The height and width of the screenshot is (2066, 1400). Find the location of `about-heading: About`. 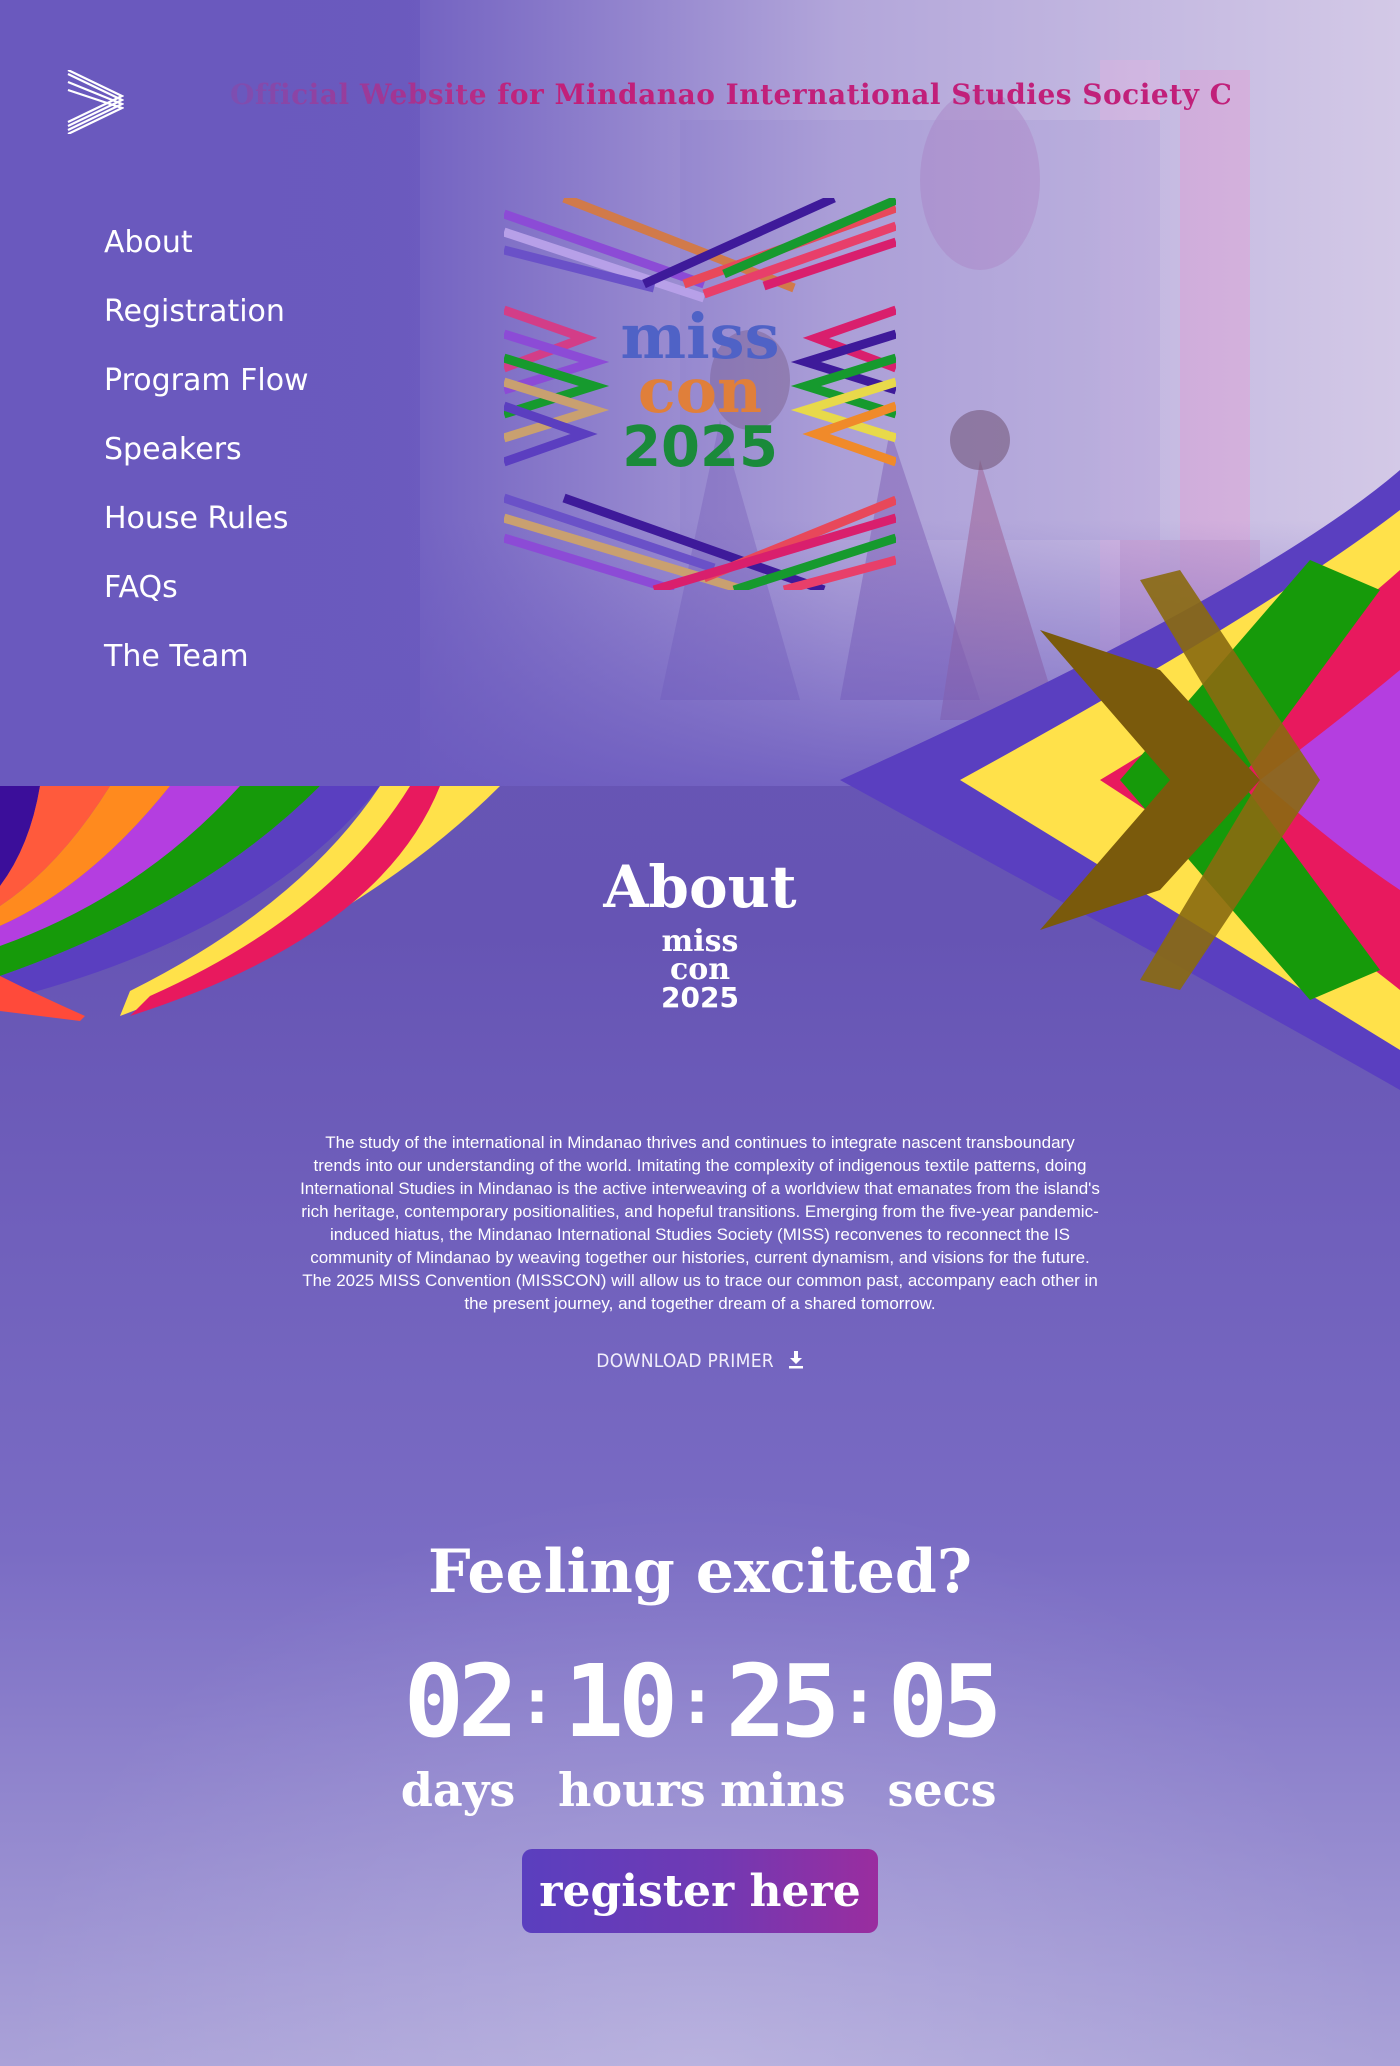

about-heading: About is located at coordinates (700, 887).